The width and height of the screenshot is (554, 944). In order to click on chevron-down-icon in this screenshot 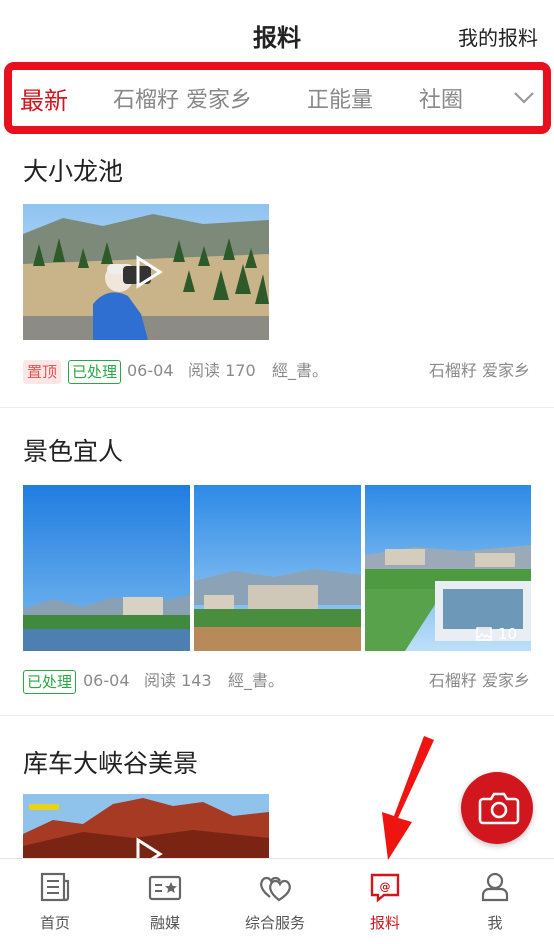, I will do `click(524, 97)`.